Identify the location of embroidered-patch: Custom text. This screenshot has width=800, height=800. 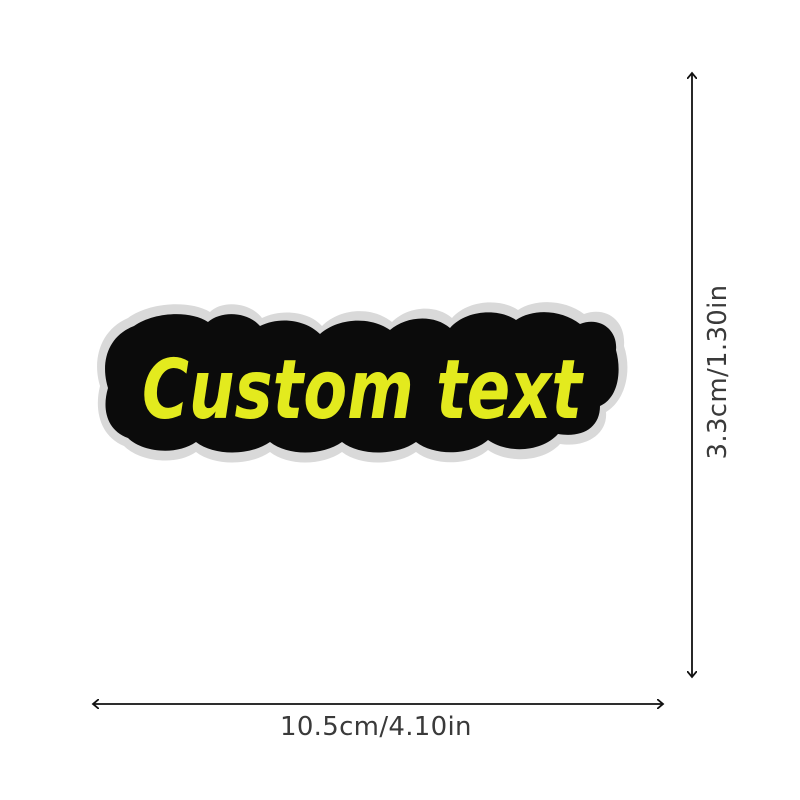
(362, 382).